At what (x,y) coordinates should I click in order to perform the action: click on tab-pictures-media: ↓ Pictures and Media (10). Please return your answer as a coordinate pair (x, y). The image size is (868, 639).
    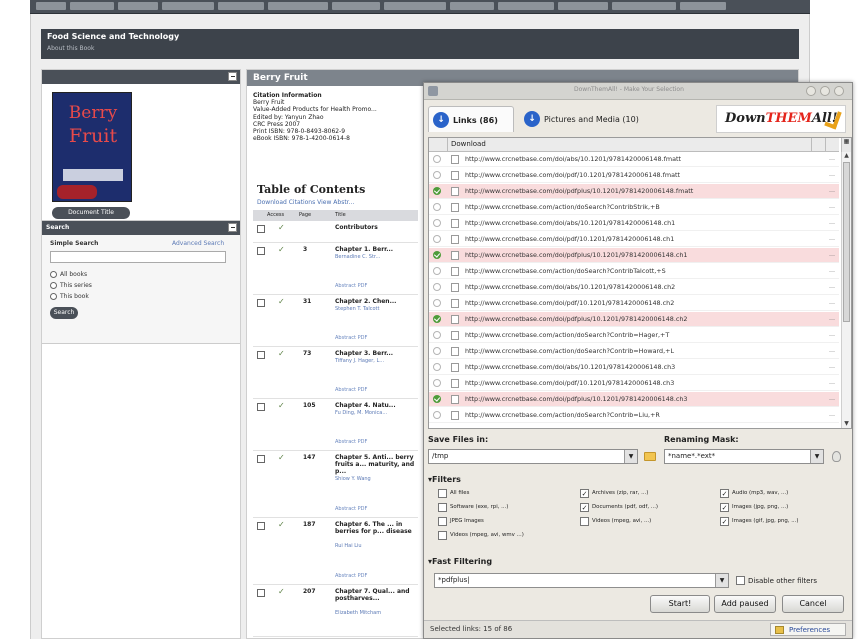
    Looking at the image, I should click on (581, 119).